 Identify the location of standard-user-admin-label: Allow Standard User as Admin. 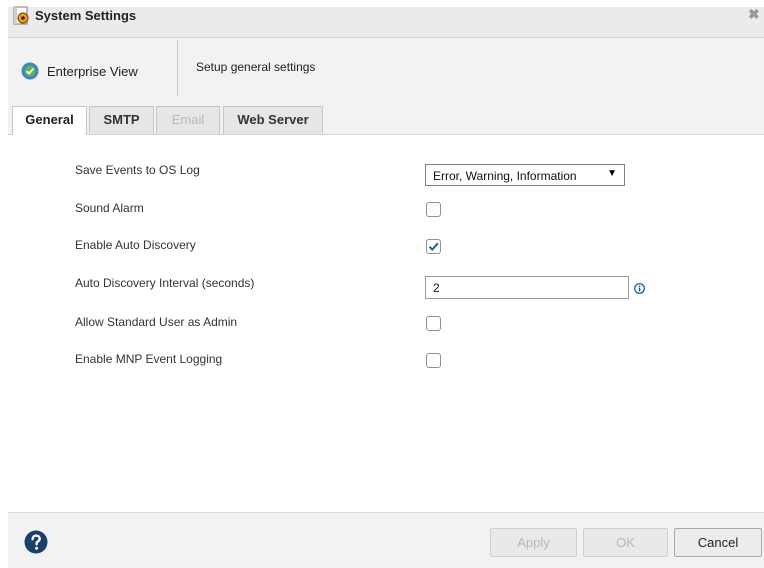
(156, 322).